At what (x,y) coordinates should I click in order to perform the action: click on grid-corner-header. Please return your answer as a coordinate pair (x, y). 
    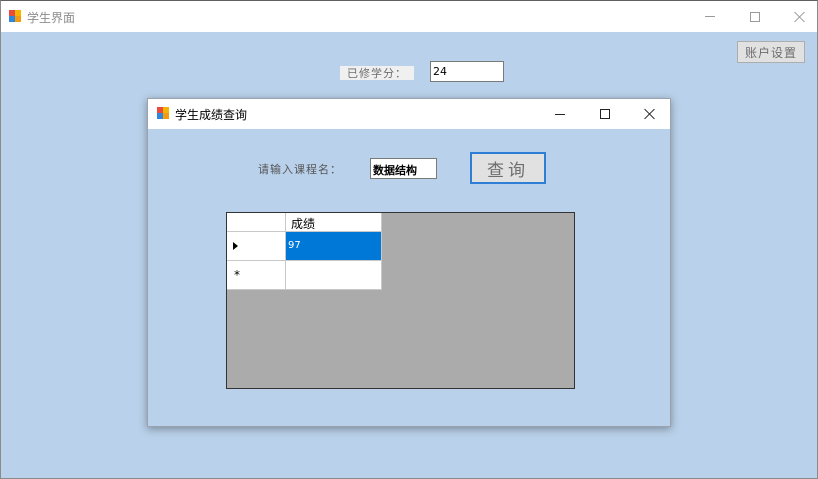
    Looking at the image, I should click on (256, 222).